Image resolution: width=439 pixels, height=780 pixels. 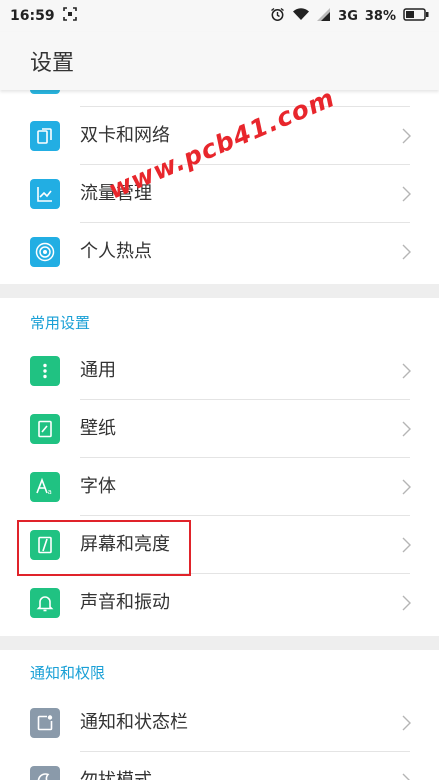 I want to click on bell-icon, so click(x=45, y=603).